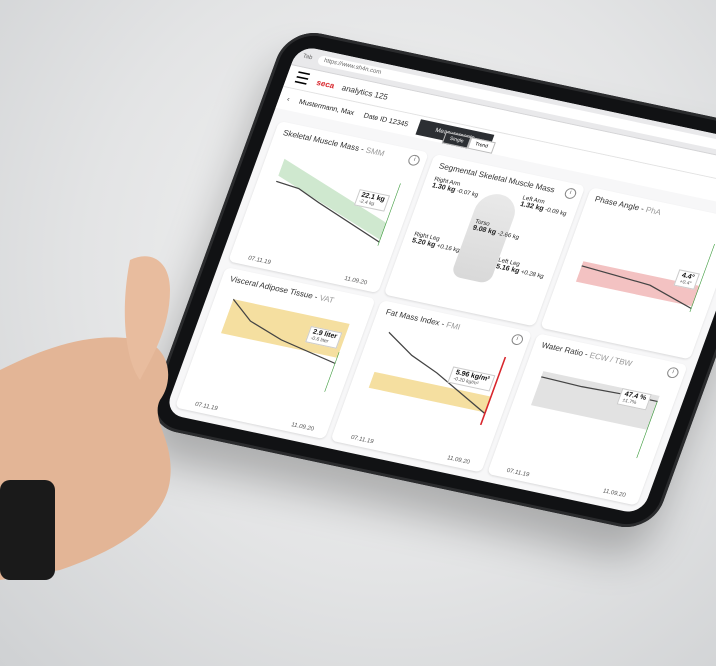  I want to click on browser-tab: Tab, so click(308, 57).